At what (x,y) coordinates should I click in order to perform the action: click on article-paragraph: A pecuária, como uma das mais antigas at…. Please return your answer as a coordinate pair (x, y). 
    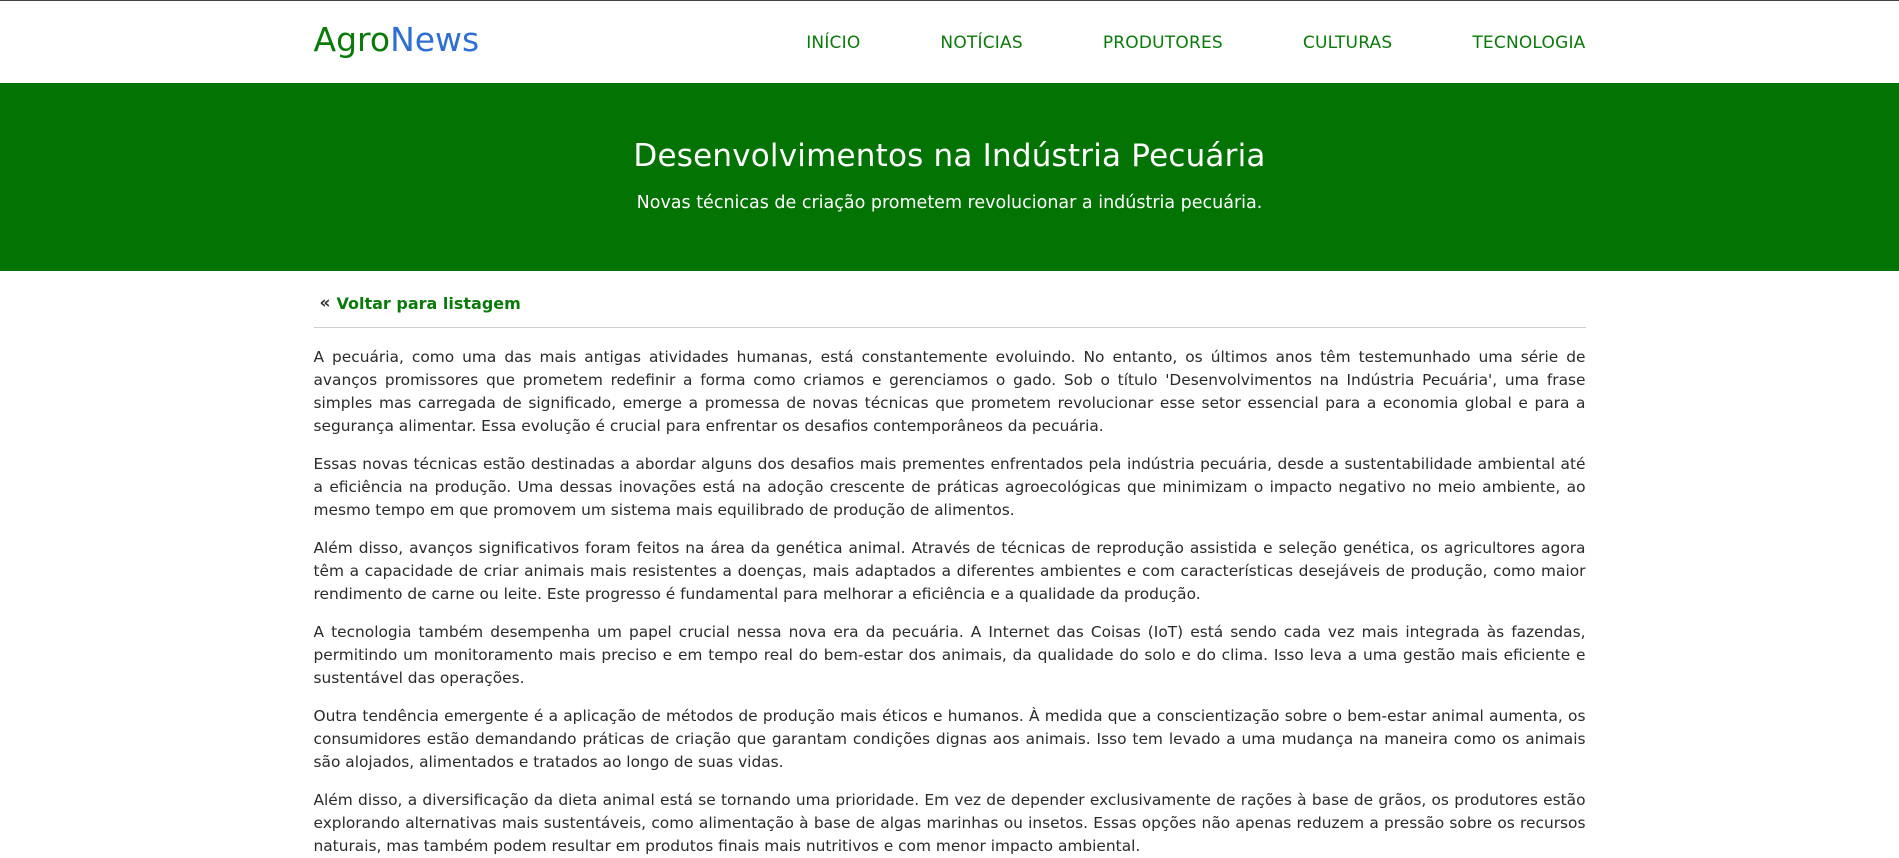
    Looking at the image, I should click on (949, 391).